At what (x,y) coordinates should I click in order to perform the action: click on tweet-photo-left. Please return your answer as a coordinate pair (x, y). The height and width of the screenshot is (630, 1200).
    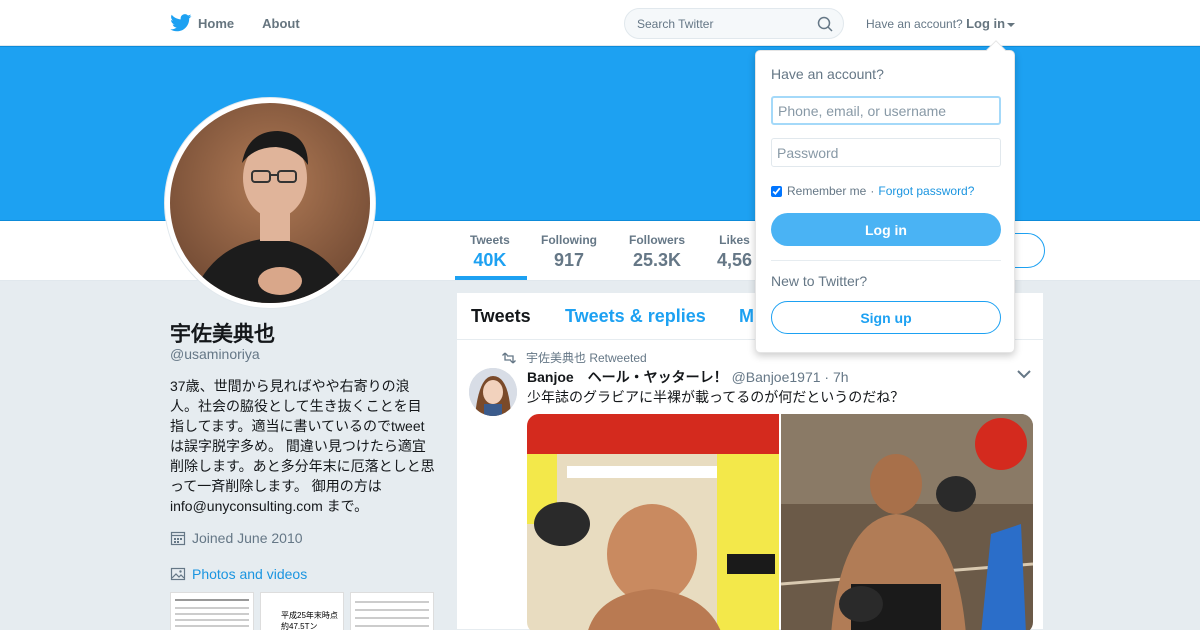
    Looking at the image, I should click on (653, 522).